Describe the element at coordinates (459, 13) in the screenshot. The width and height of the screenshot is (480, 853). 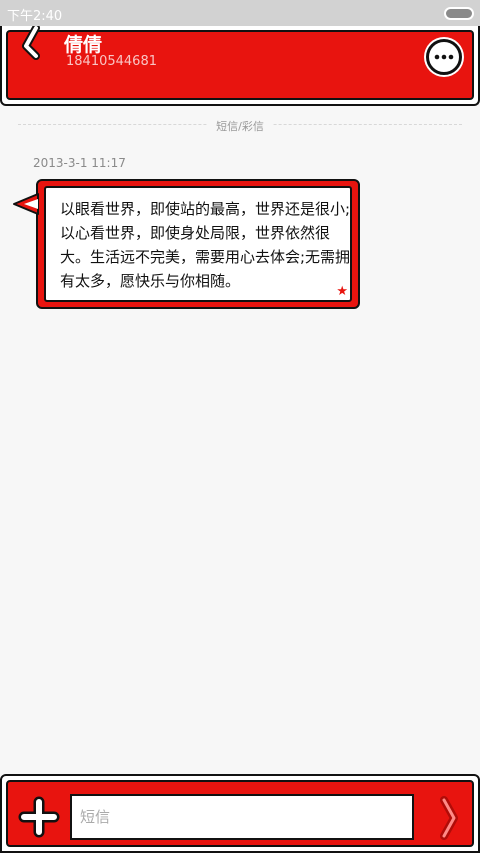
I see `battery-icon` at that location.